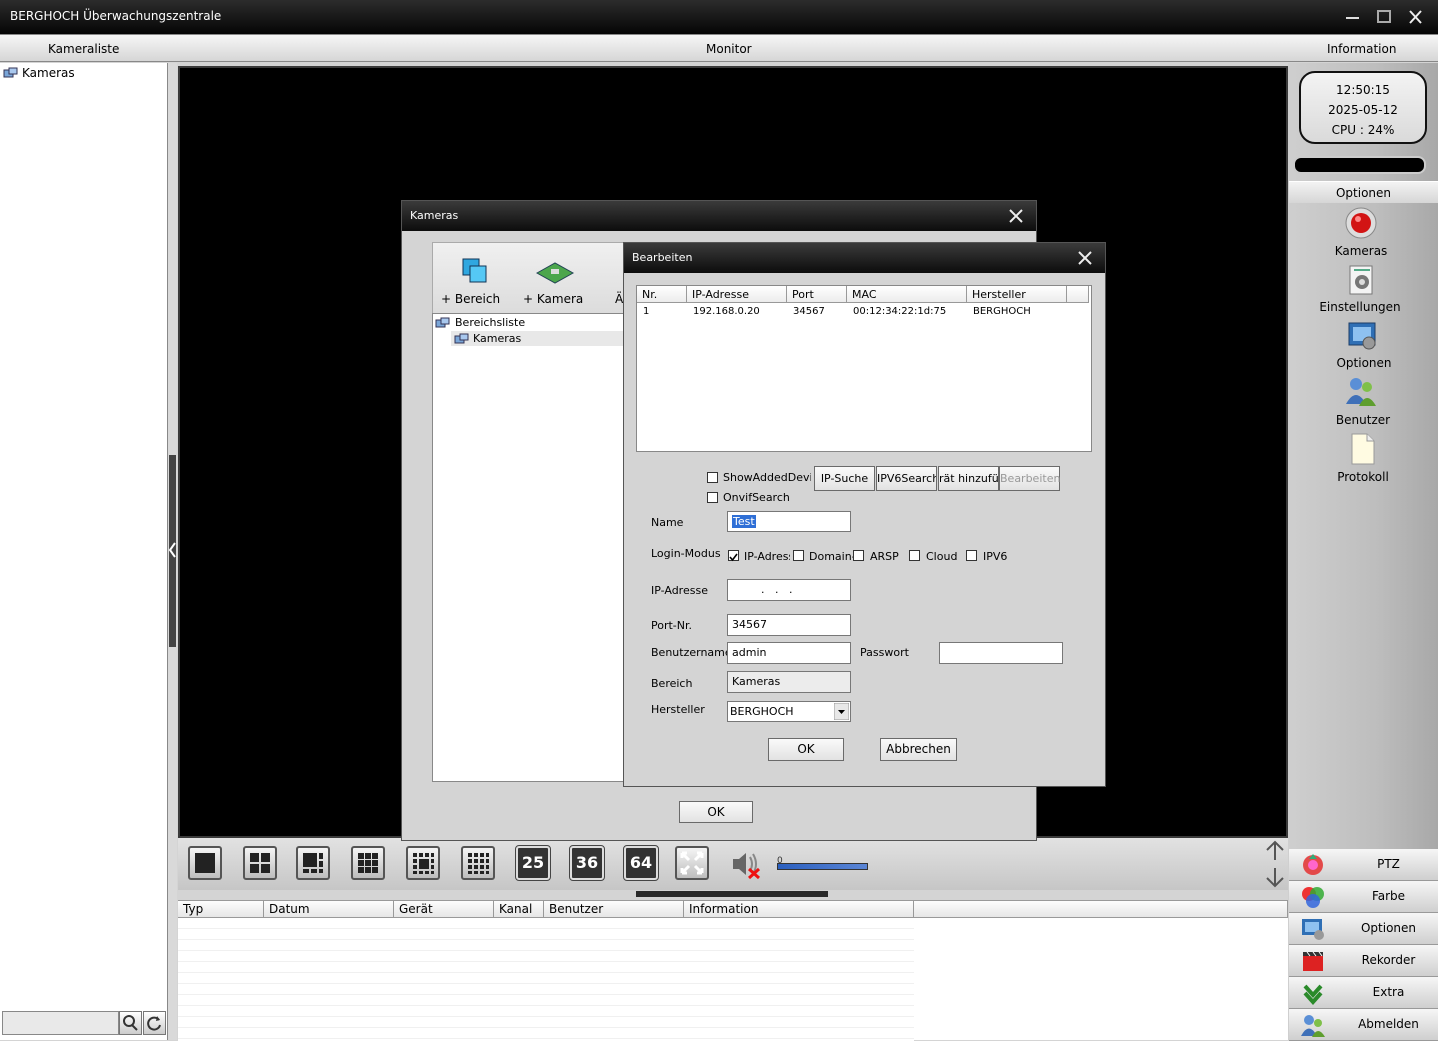 The height and width of the screenshot is (1041, 1438). I want to click on log-icon, so click(1363, 449).